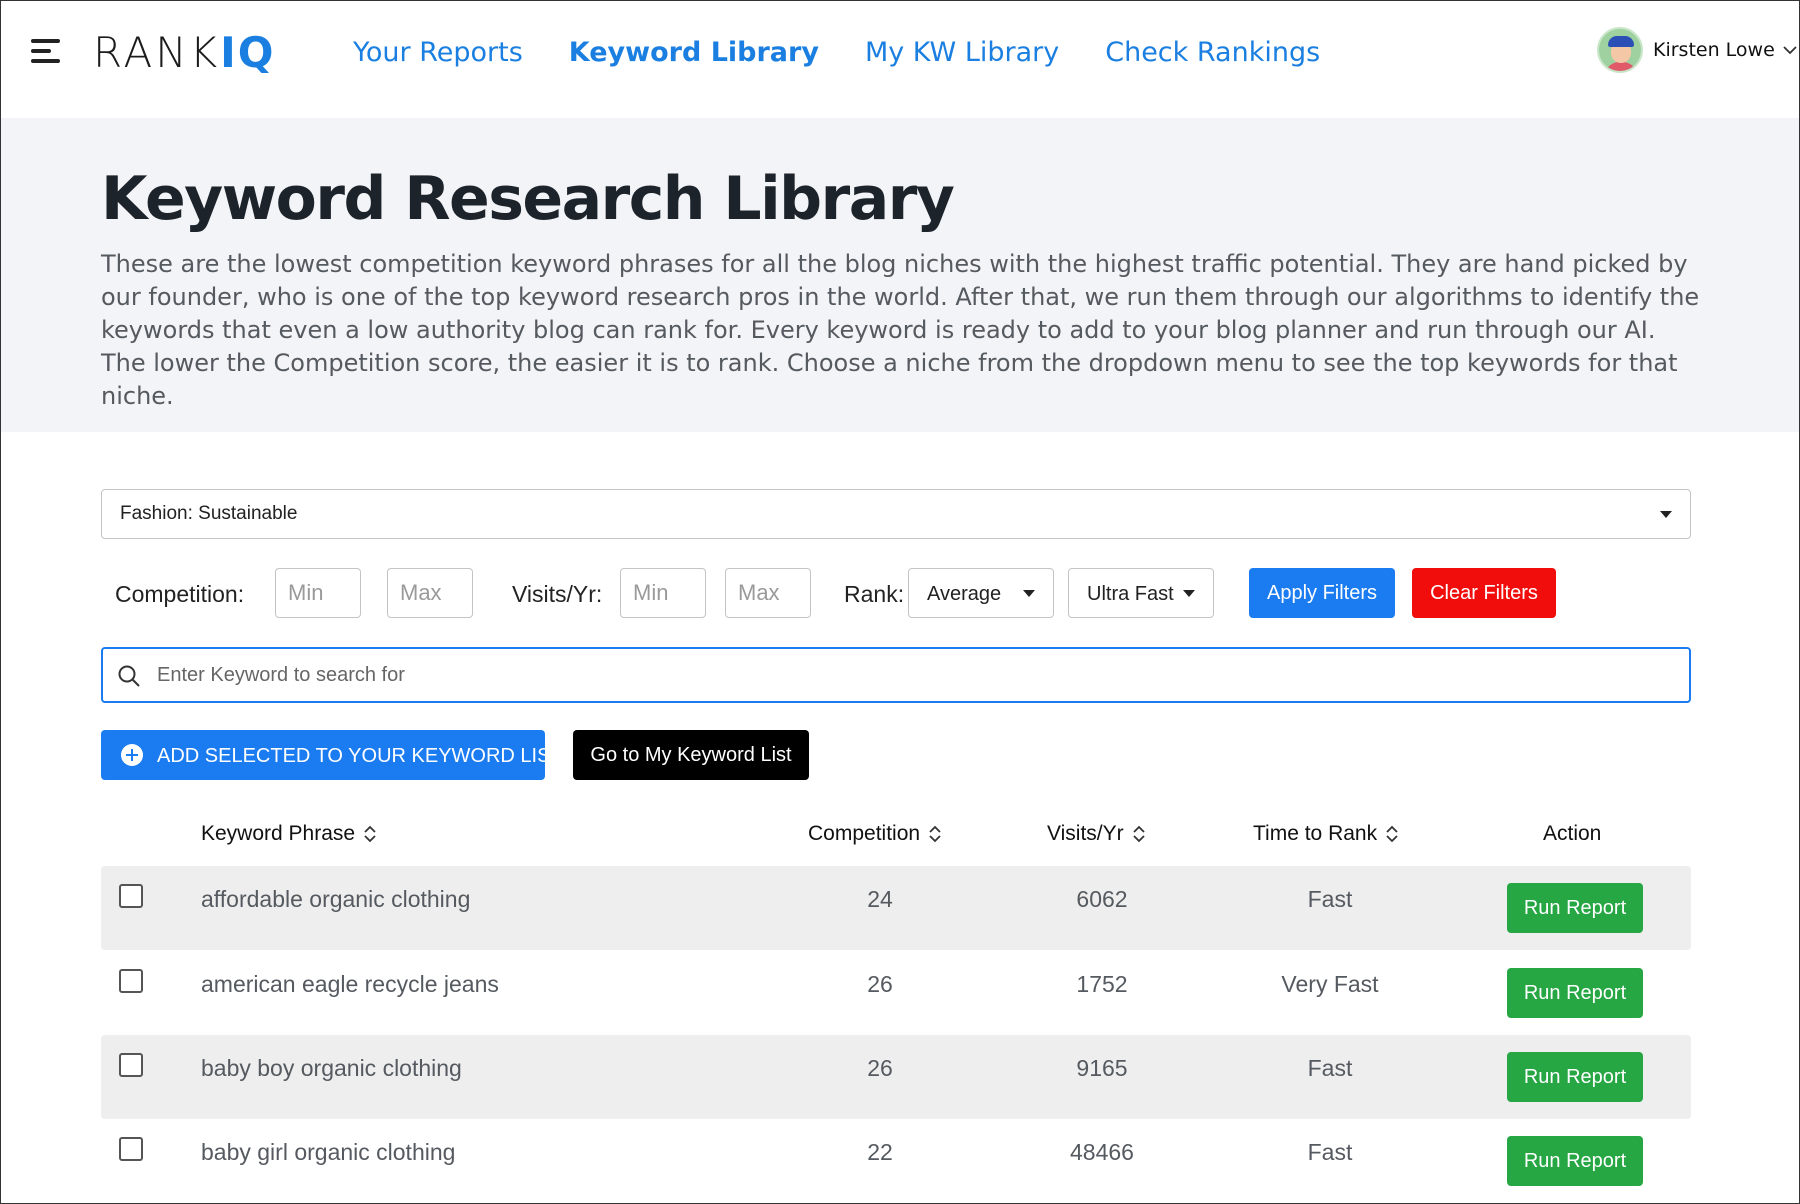 The width and height of the screenshot is (1800, 1204). I want to click on column-header-keyword: Keyword Phrase, so click(289, 834).